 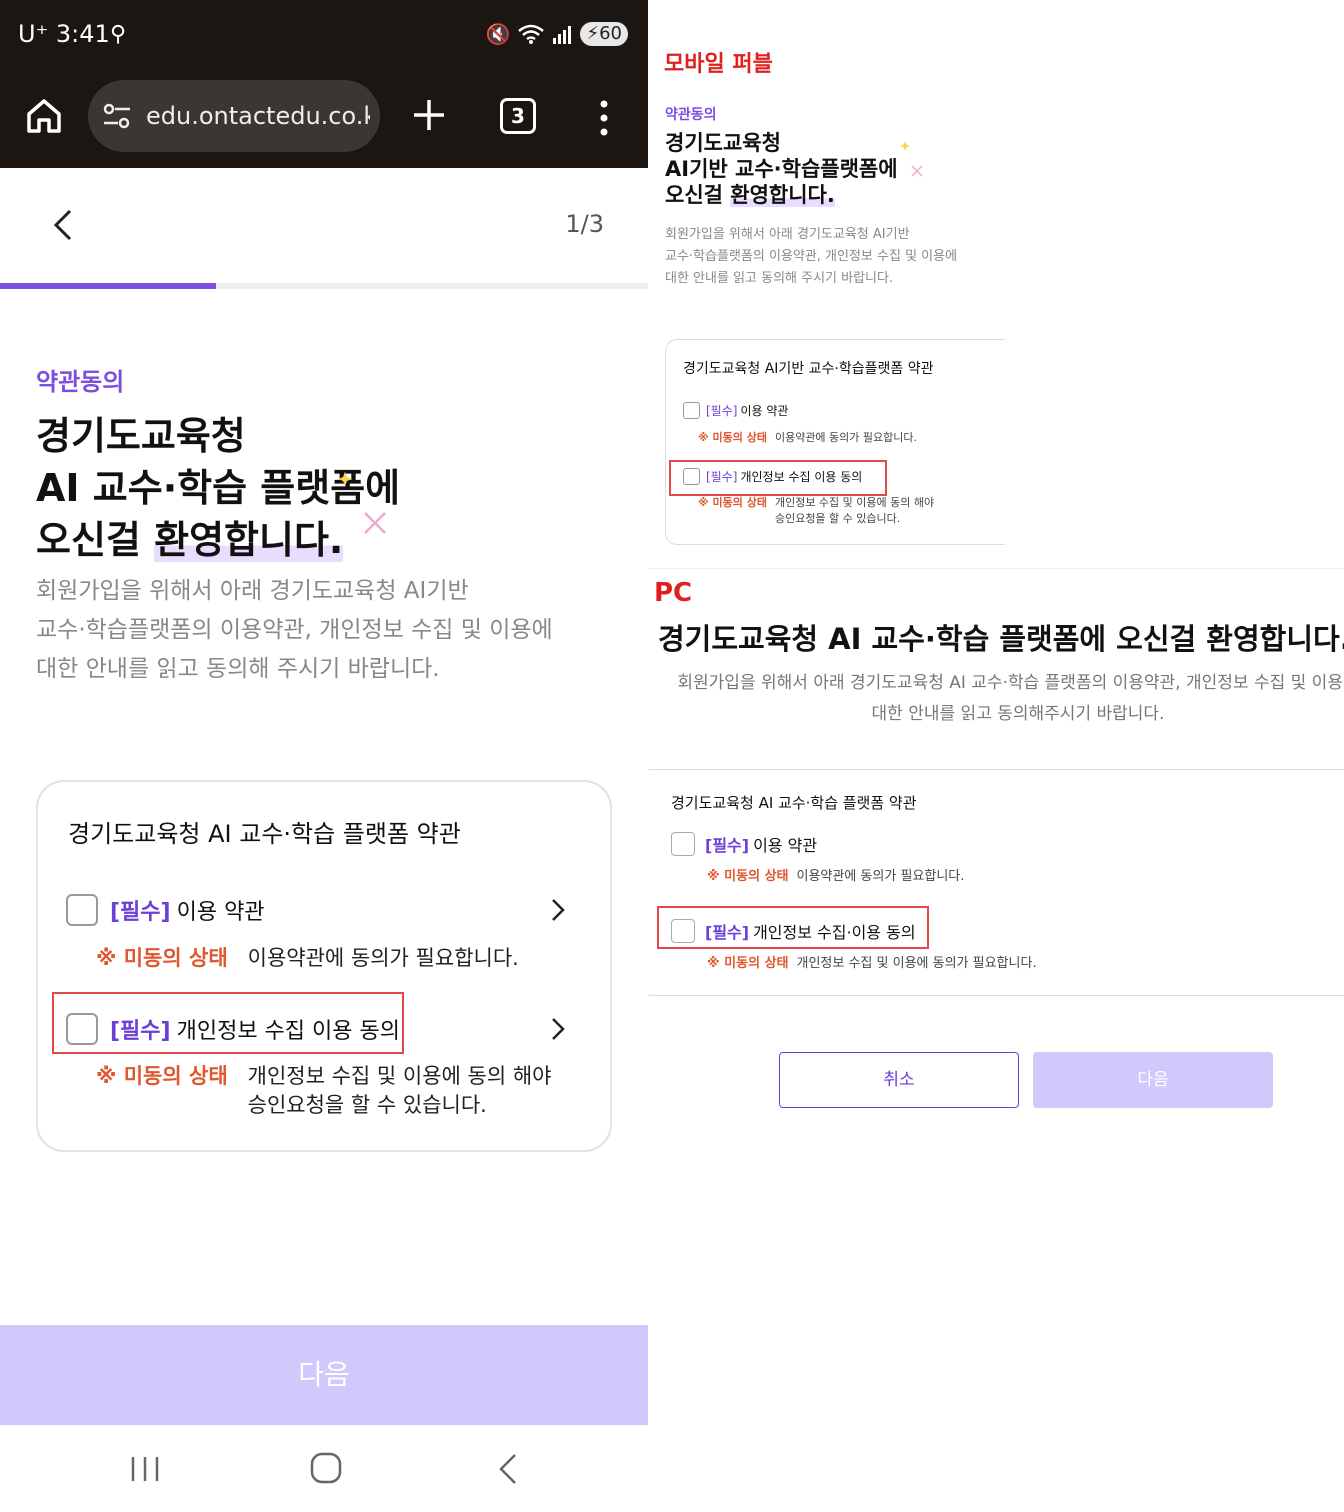 What do you see at coordinates (44, 116) in the screenshot?
I see `home-icon` at bounding box center [44, 116].